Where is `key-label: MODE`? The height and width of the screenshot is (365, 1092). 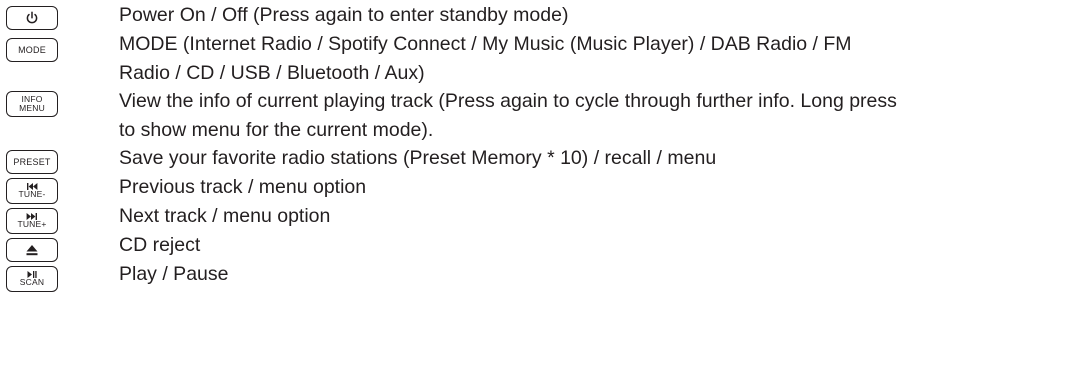
key-label: MODE is located at coordinates (32, 49).